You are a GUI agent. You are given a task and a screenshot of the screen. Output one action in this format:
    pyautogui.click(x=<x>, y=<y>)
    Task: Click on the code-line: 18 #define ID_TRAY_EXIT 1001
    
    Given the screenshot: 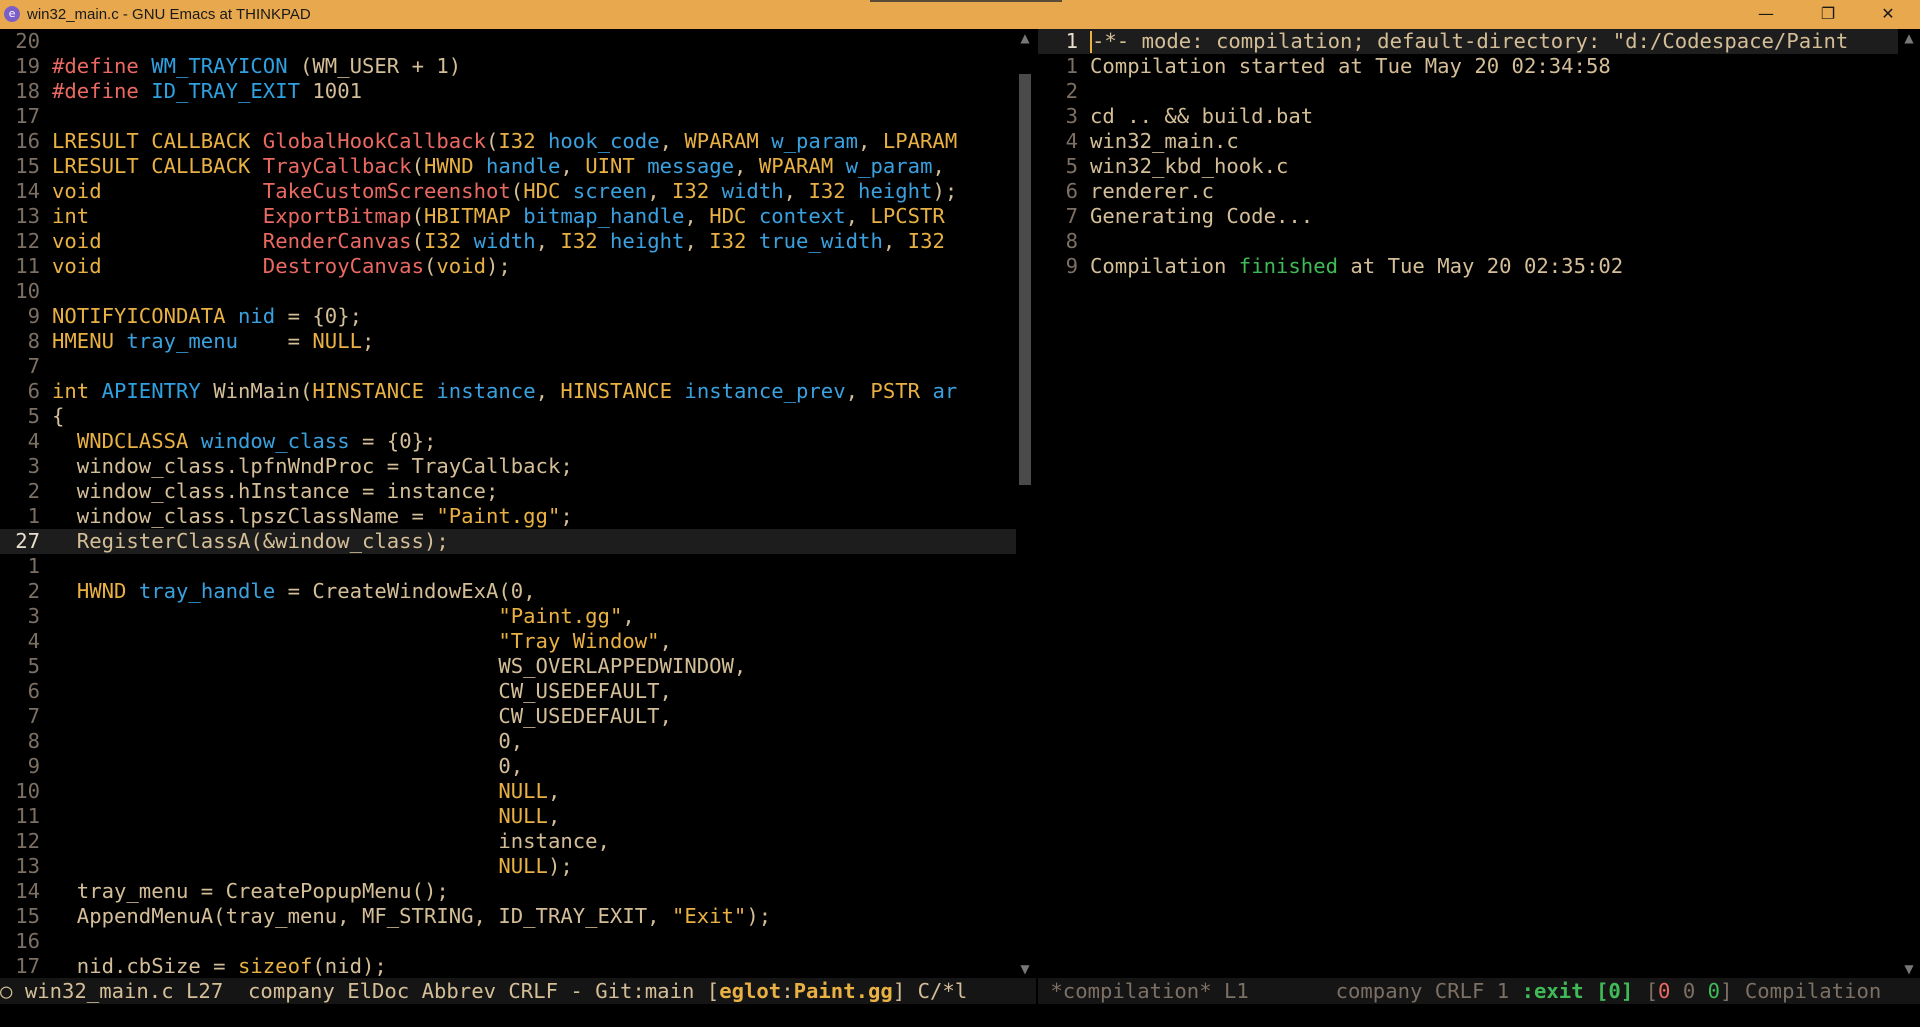 What is the action you would take?
    pyautogui.click(x=508, y=91)
    